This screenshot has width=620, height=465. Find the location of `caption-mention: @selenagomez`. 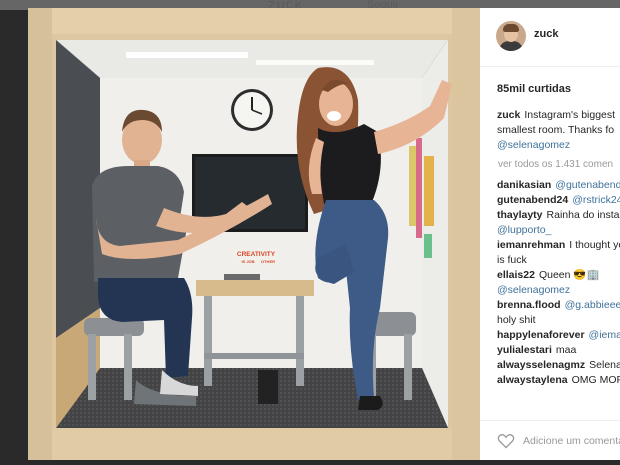

caption-mention: @selenagomez is located at coordinates (558, 145).